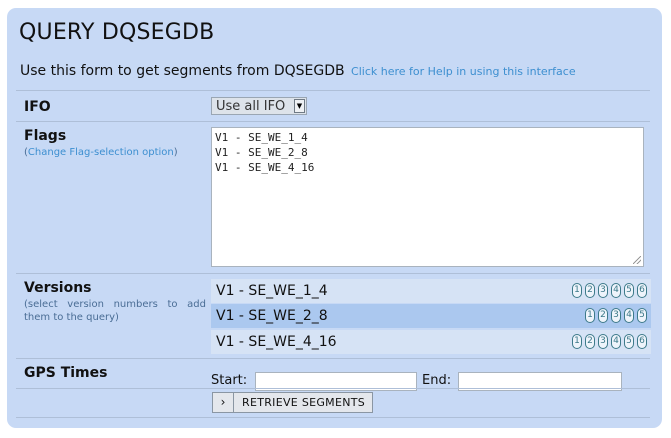 The image size is (671, 438). What do you see at coordinates (276, 342) in the screenshot?
I see `version-row-name: V1 - SE_WE_4_16` at bounding box center [276, 342].